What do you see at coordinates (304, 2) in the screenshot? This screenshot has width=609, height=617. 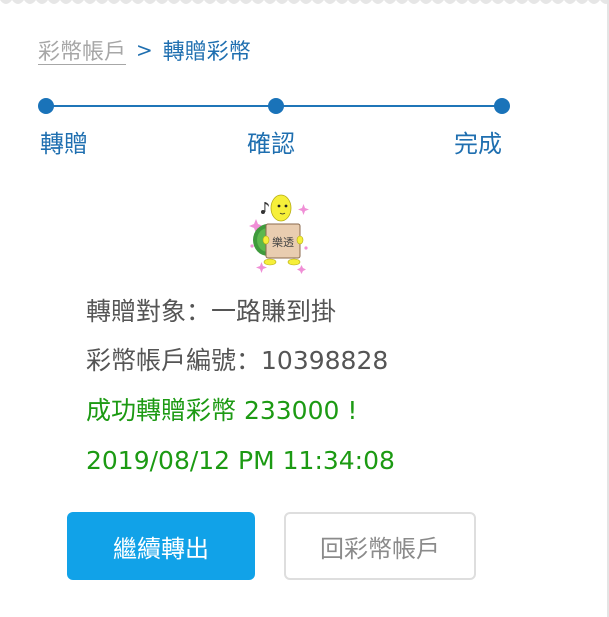 I see `torn-paper-edge` at bounding box center [304, 2].